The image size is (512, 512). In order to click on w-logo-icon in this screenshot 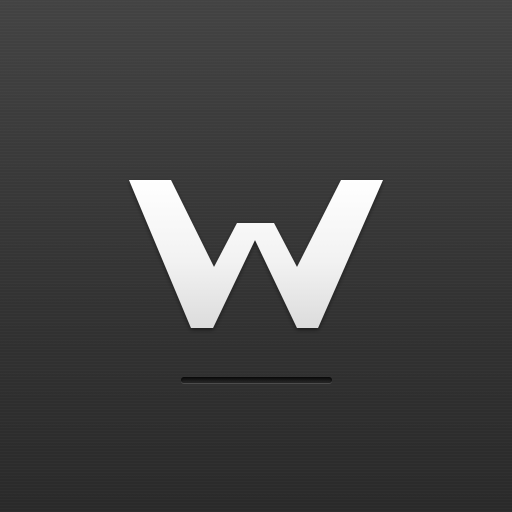, I will do `click(256, 254)`.